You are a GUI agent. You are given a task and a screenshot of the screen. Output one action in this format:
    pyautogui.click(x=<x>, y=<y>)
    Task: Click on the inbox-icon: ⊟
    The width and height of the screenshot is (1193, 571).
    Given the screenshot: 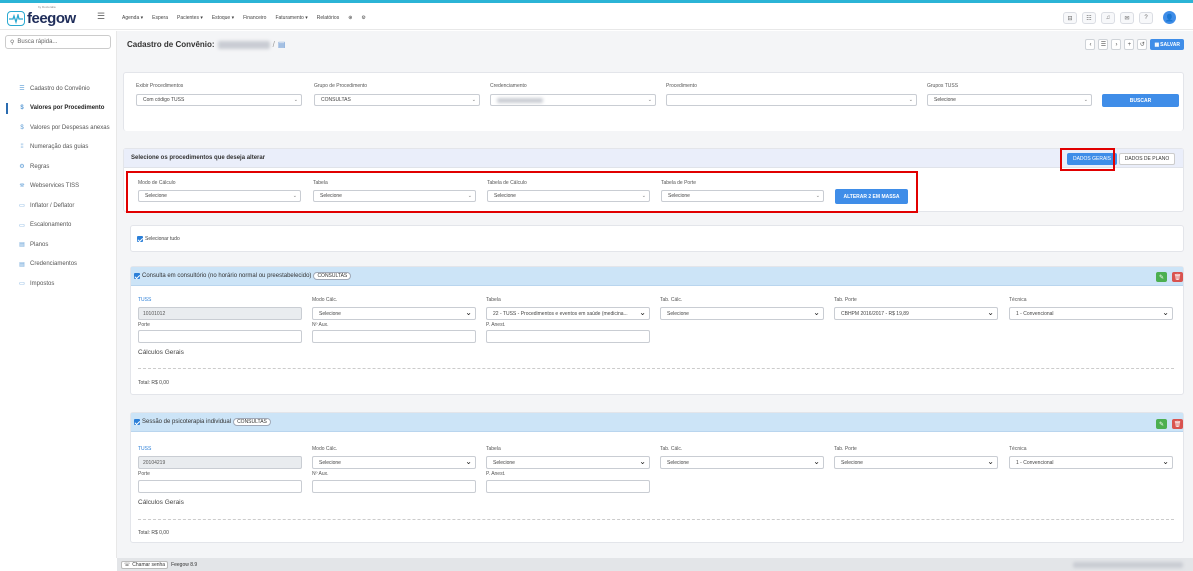 What is the action you would take?
    pyautogui.click(x=1070, y=18)
    